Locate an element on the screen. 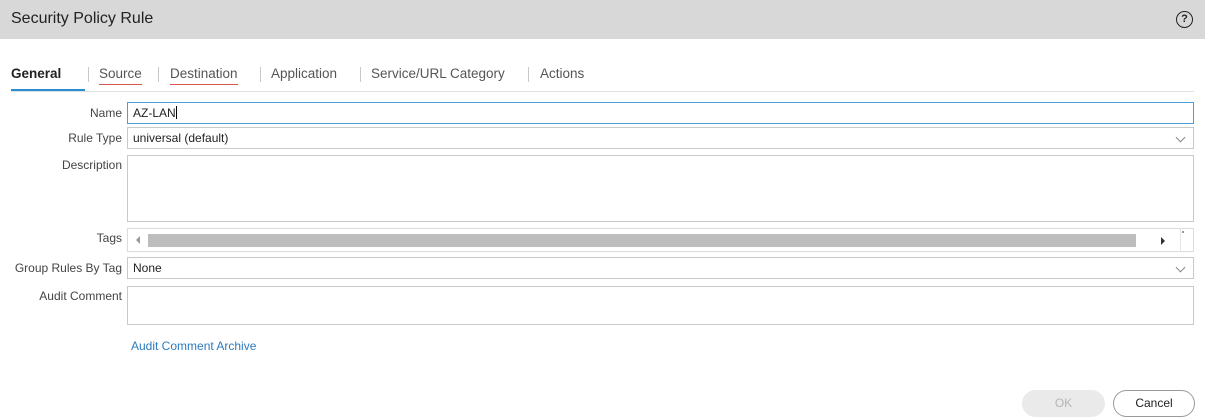 The height and width of the screenshot is (420, 1205). group-rules-by-tag-label: Group Rules By Tag is located at coordinates (68, 268).